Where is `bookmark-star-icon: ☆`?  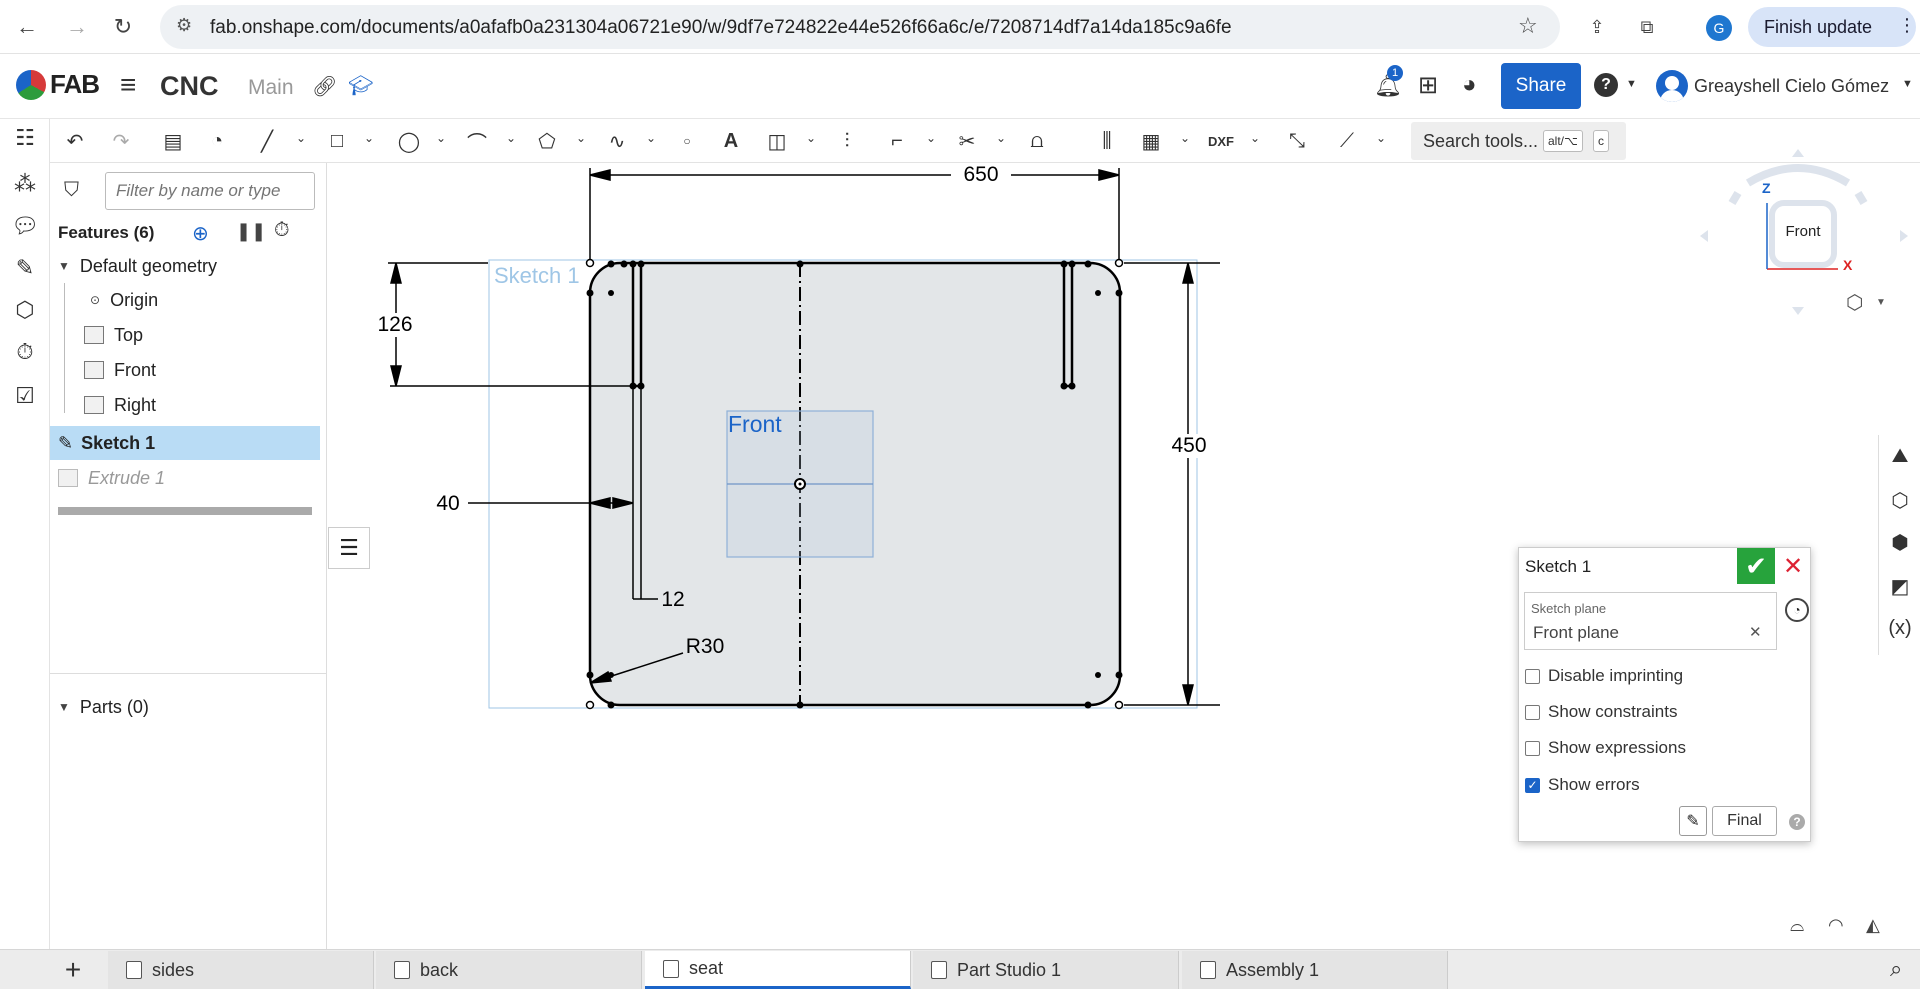
bookmark-star-icon: ☆ is located at coordinates (1528, 26).